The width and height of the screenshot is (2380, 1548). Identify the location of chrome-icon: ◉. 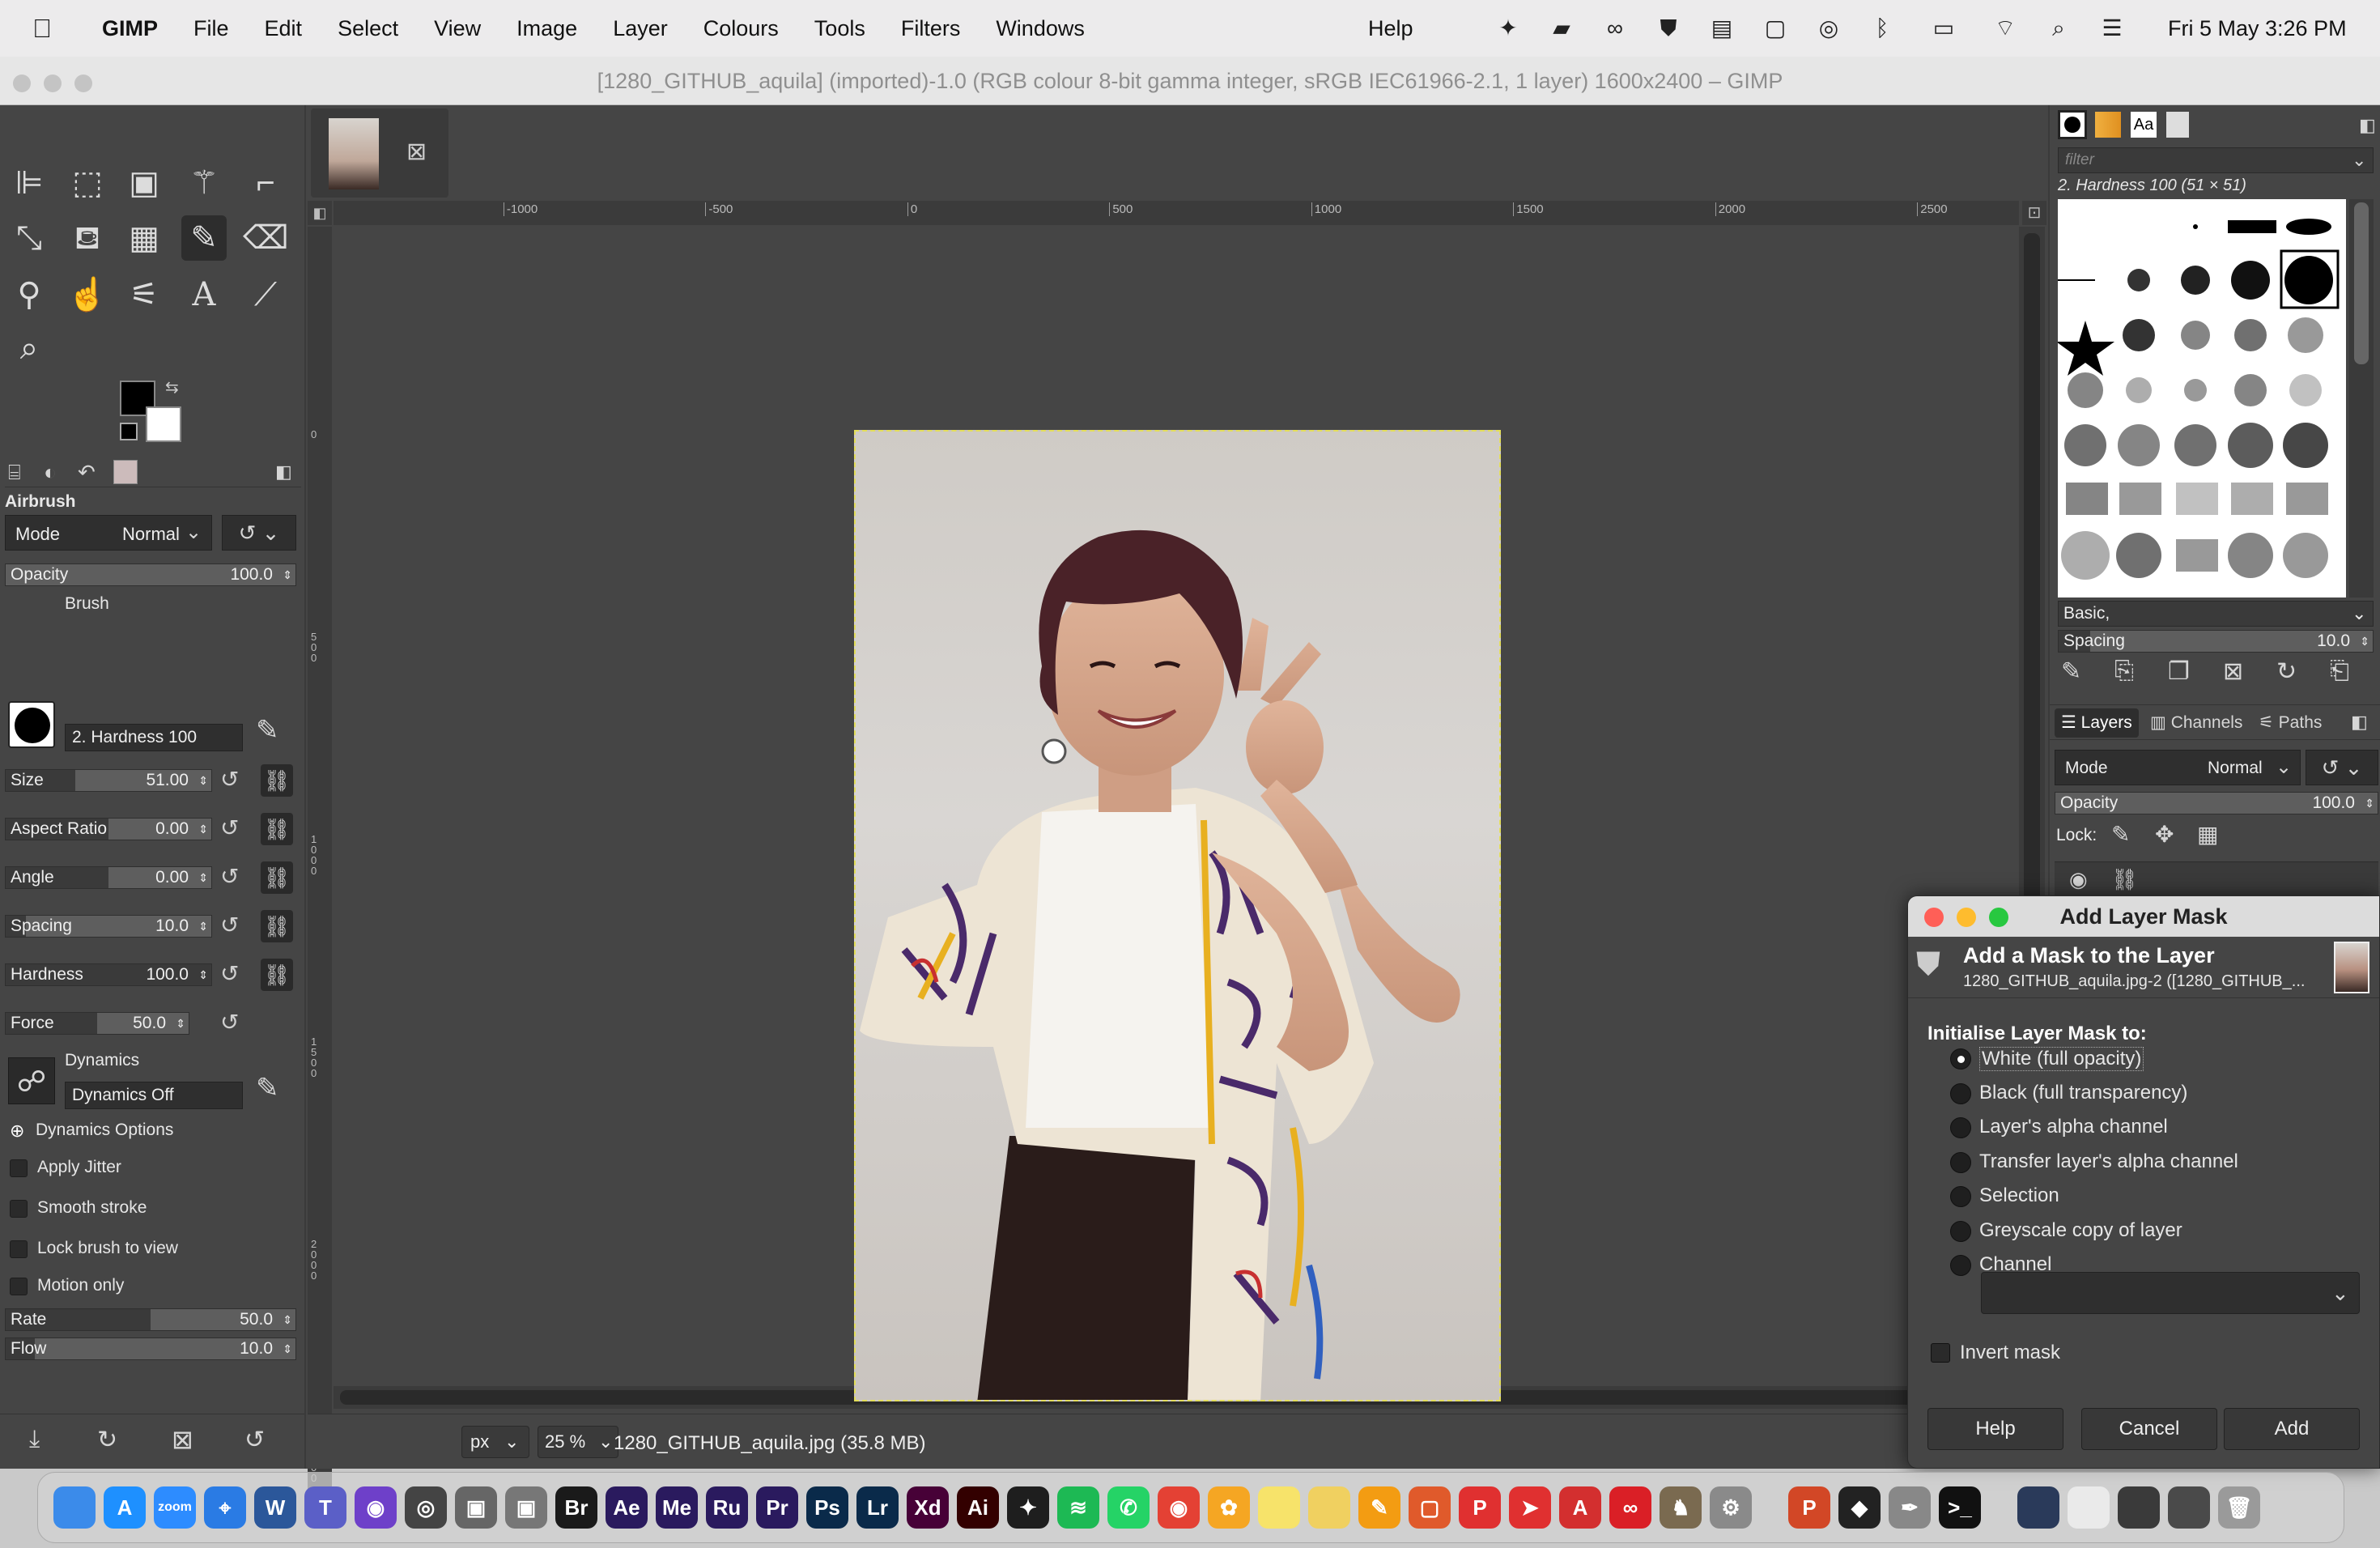
(1179, 1507).